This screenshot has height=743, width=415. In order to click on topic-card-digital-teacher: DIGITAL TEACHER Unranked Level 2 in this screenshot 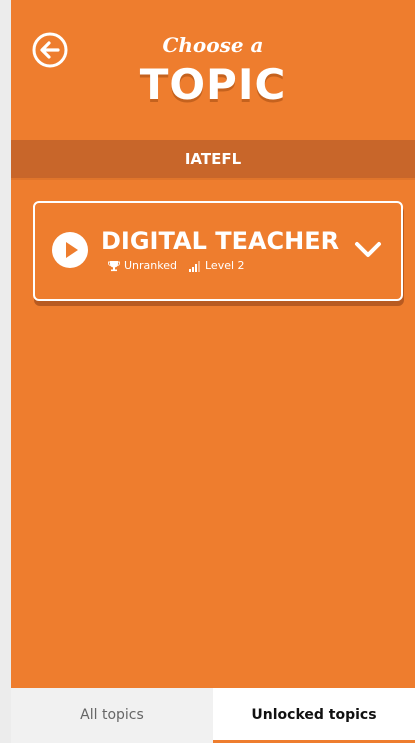, I will do `click(218, 251)`.